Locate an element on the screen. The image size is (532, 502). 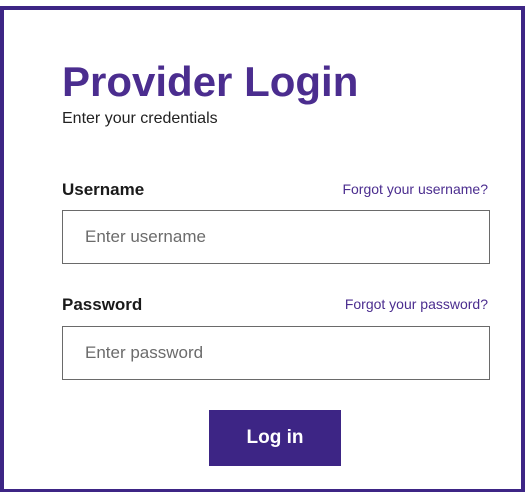
forgot-username-link: Forgot your username? is located at coordinates (415, 189).